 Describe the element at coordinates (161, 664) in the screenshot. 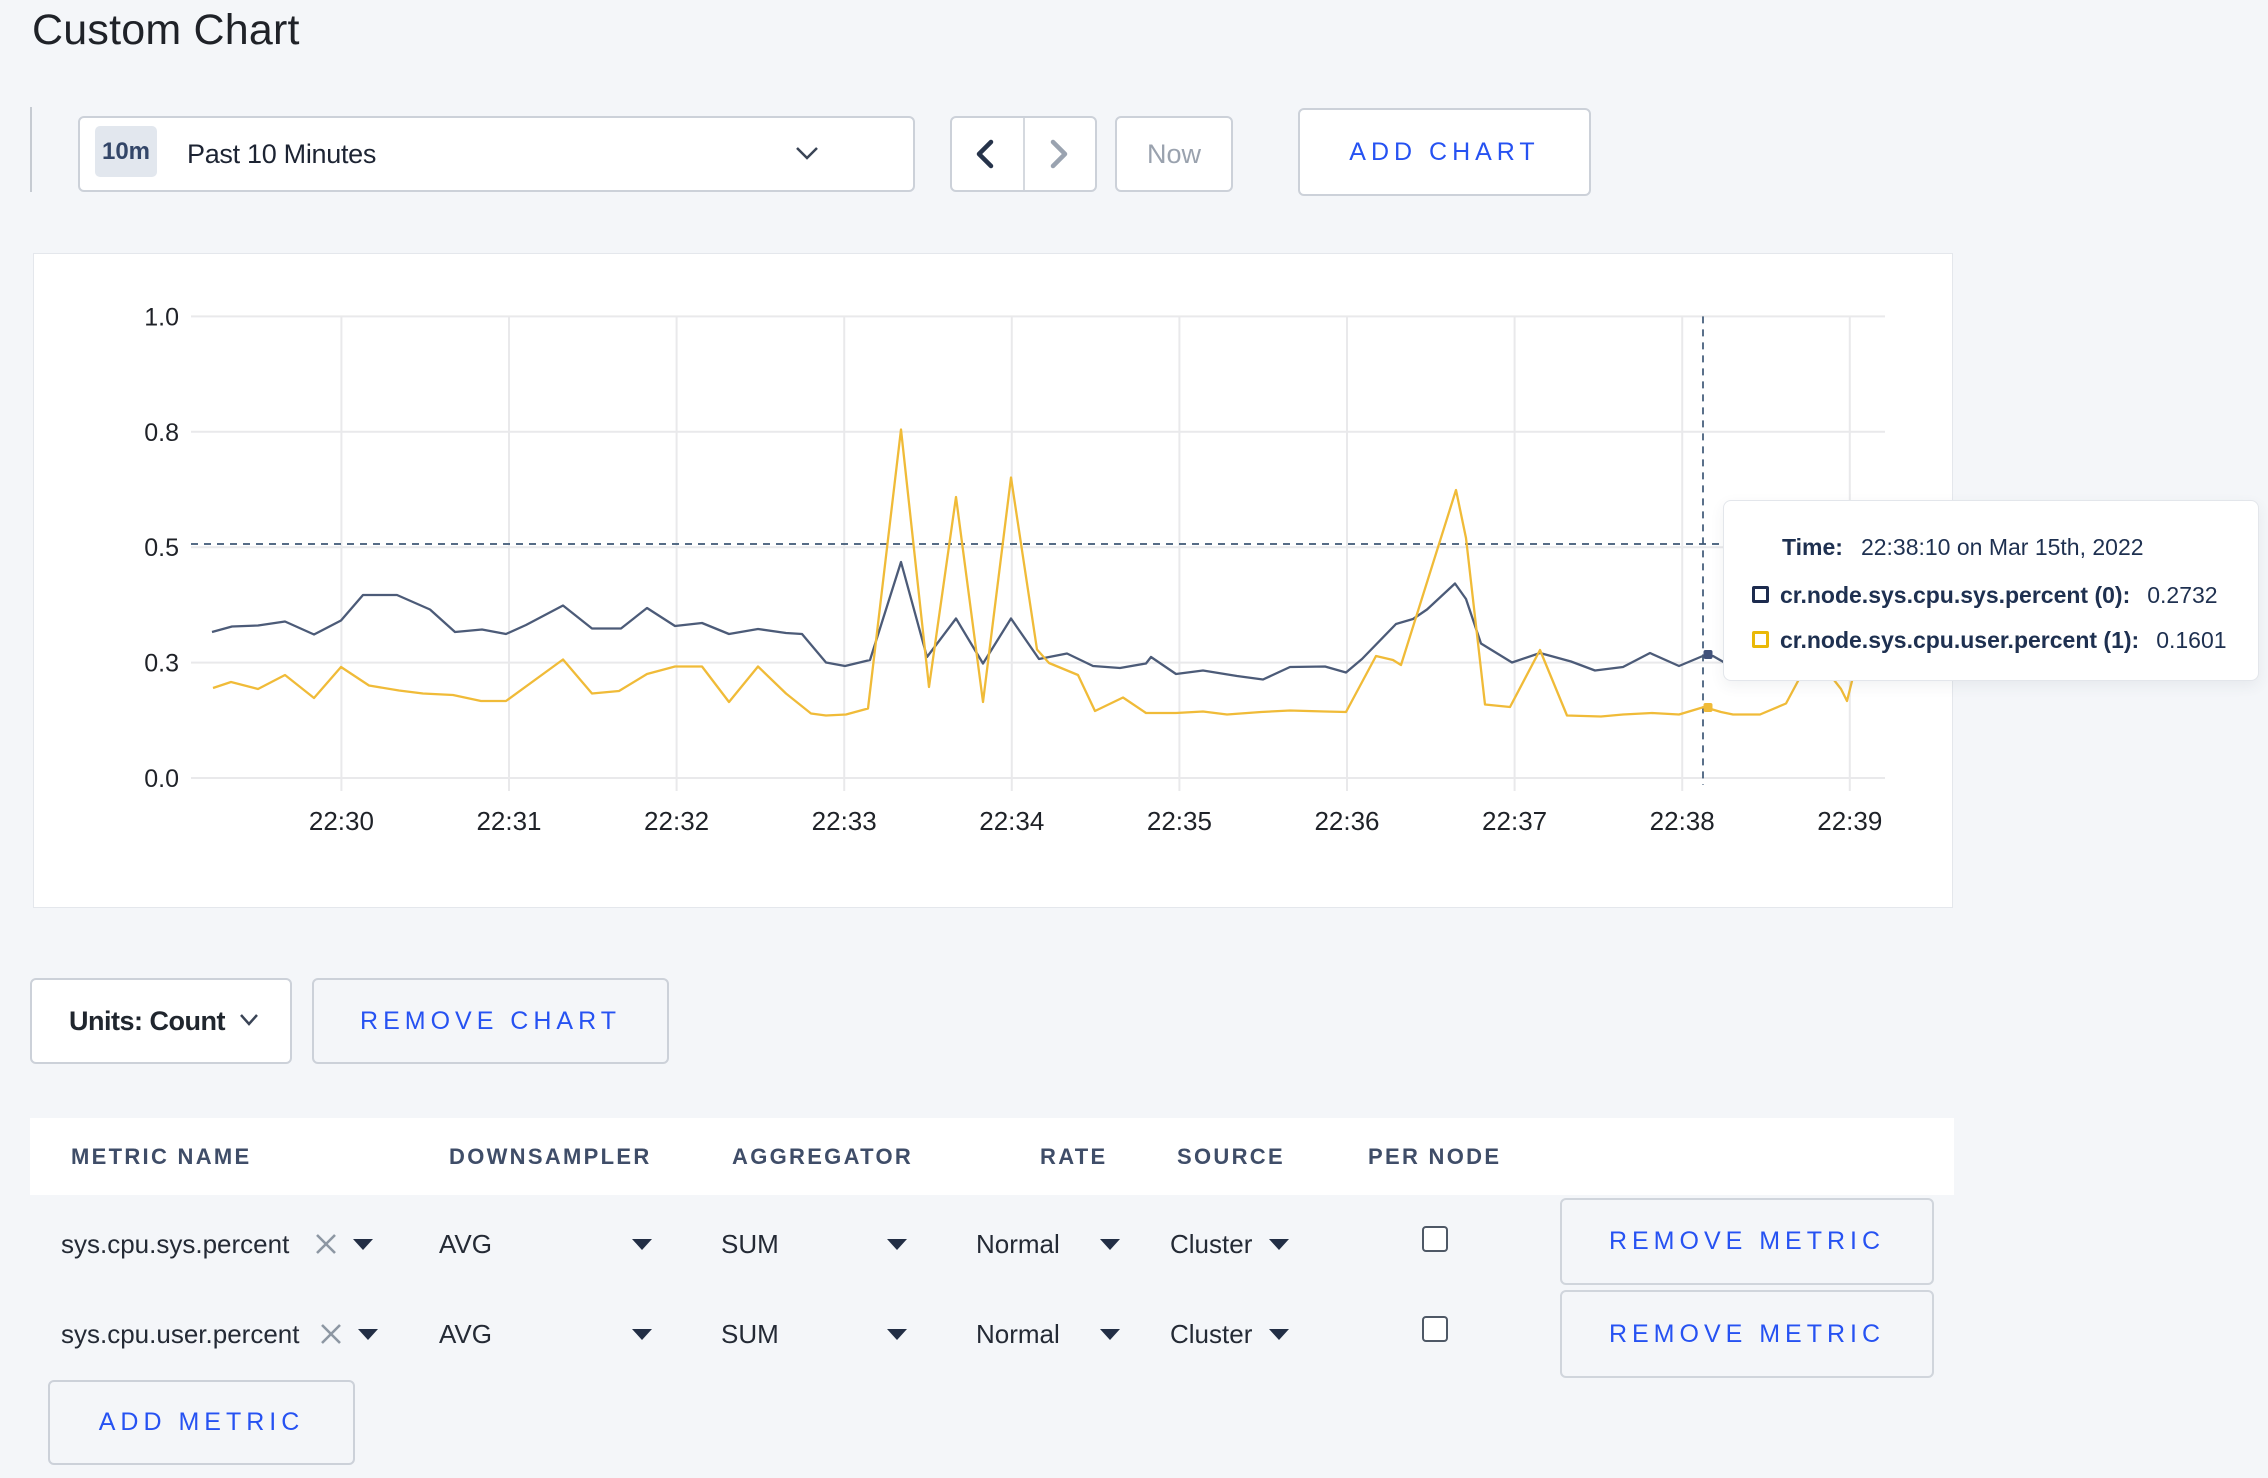

I see `svg-text: 0.3` at that location.